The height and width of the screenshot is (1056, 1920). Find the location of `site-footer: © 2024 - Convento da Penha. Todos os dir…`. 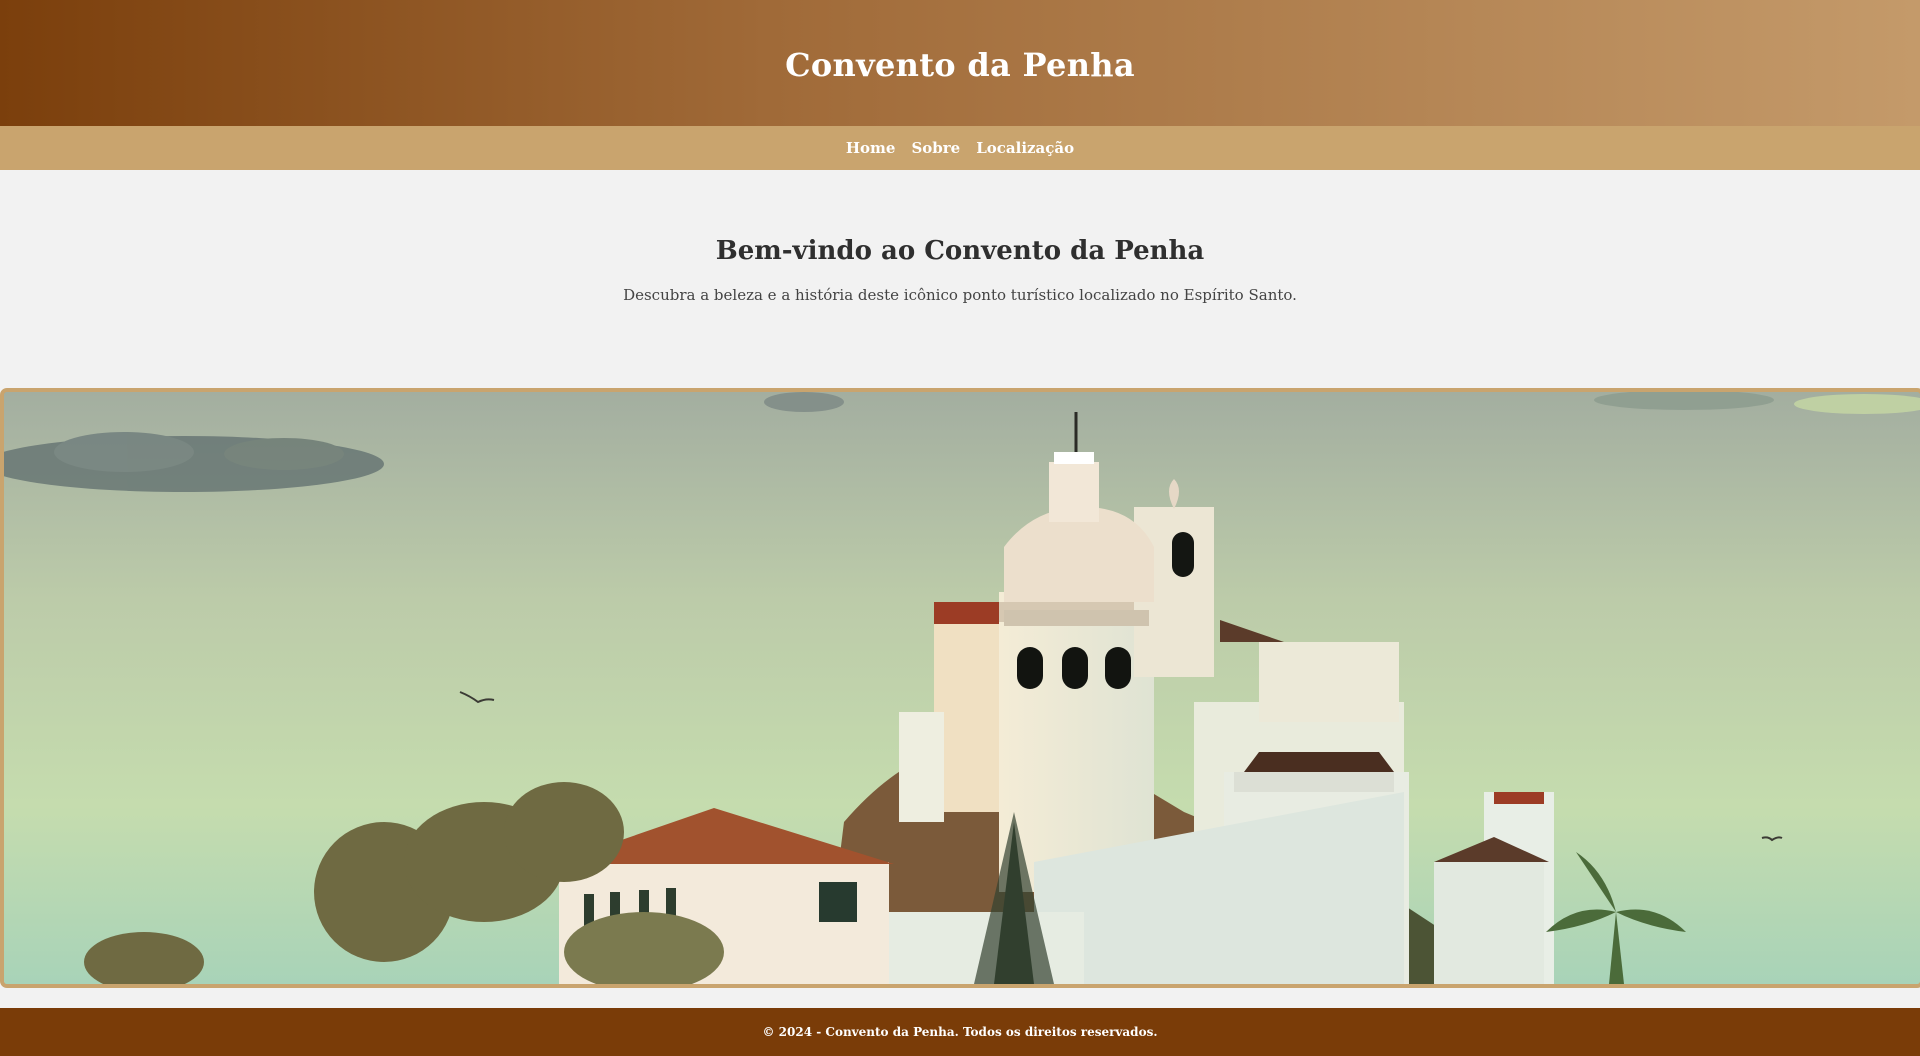

site-footer: © 2024 - Convento da Penha. Todos os dir… is located at coordinates (960, 1032).